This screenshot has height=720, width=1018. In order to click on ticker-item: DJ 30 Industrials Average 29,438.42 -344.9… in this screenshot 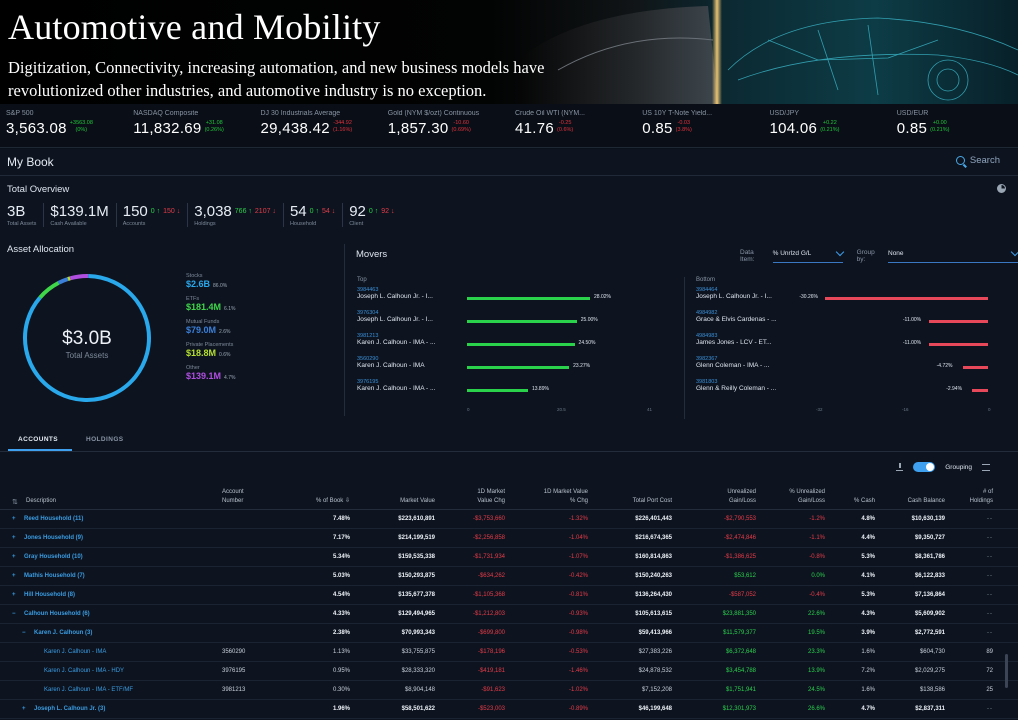, I will do `click(318, 125)`.